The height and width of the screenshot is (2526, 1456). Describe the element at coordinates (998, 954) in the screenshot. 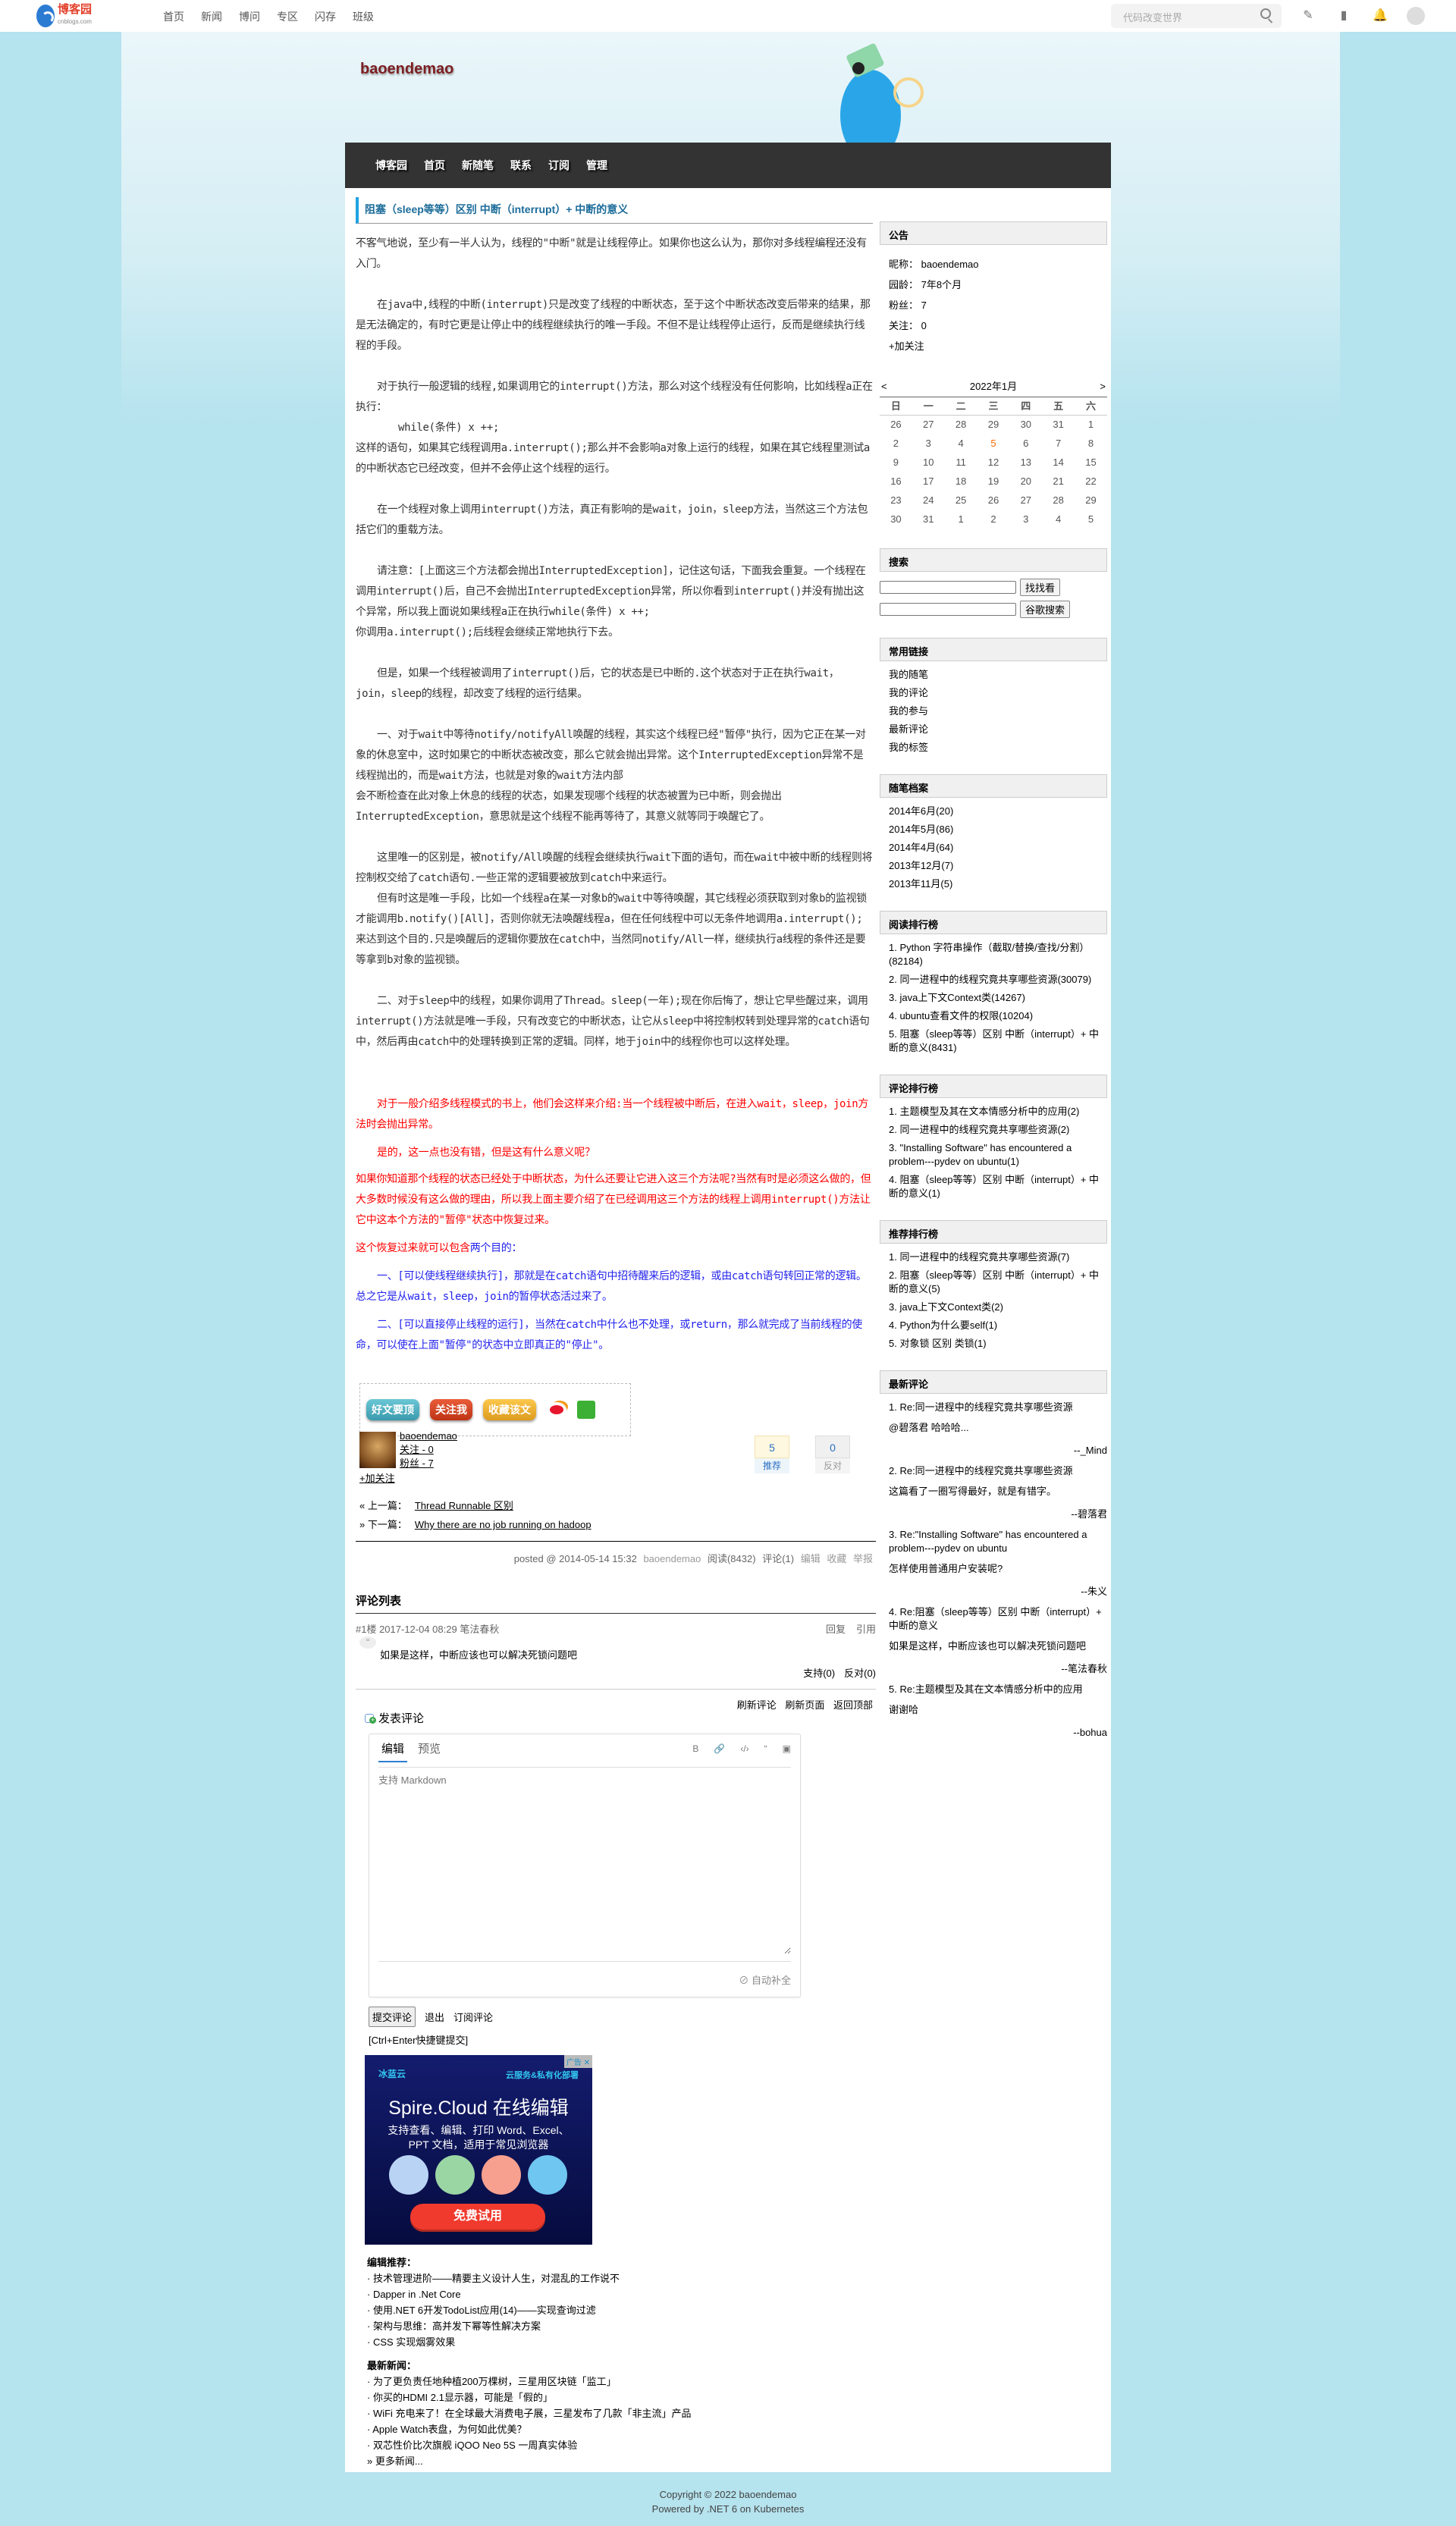

I see `top-read-link: 1. Python 字符串操作（截取/替换/查找/分割）(82184)` at that location.